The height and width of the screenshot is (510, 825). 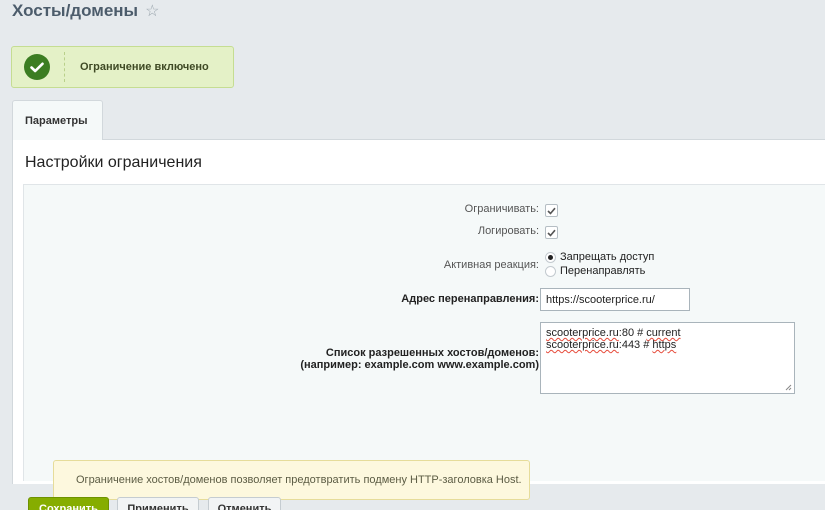 I want to click on redirect-url-input, so click(x=615, y=299).